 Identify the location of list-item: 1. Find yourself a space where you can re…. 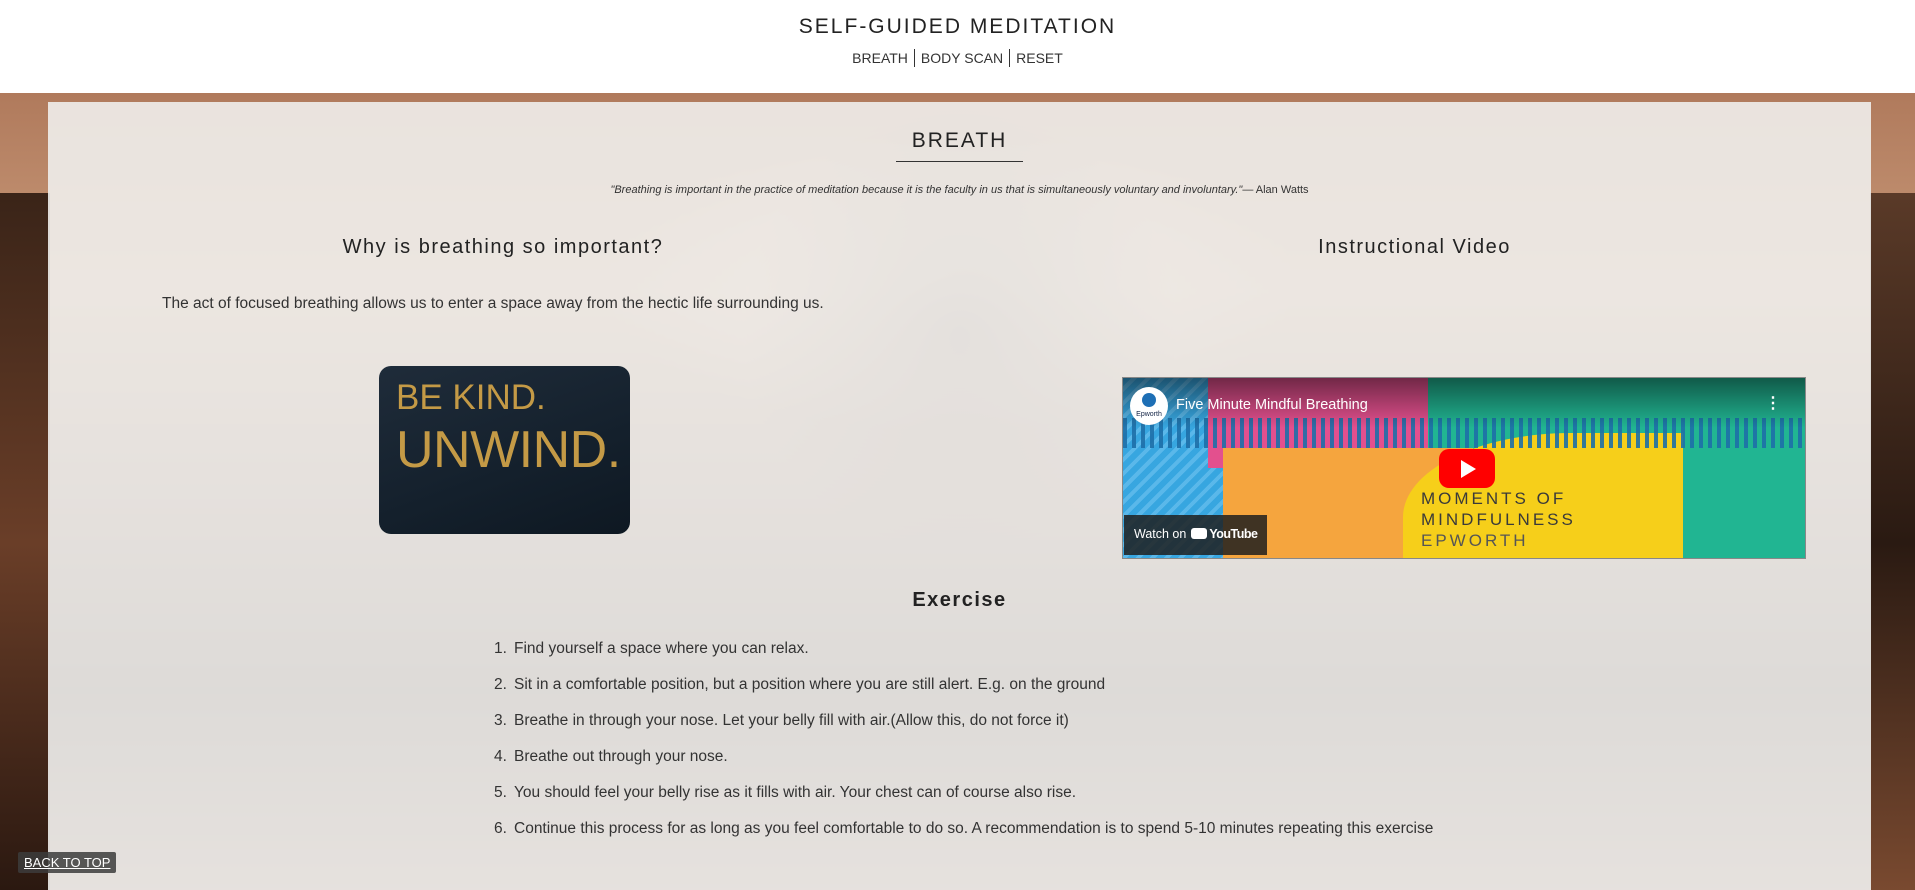
(984, 649).